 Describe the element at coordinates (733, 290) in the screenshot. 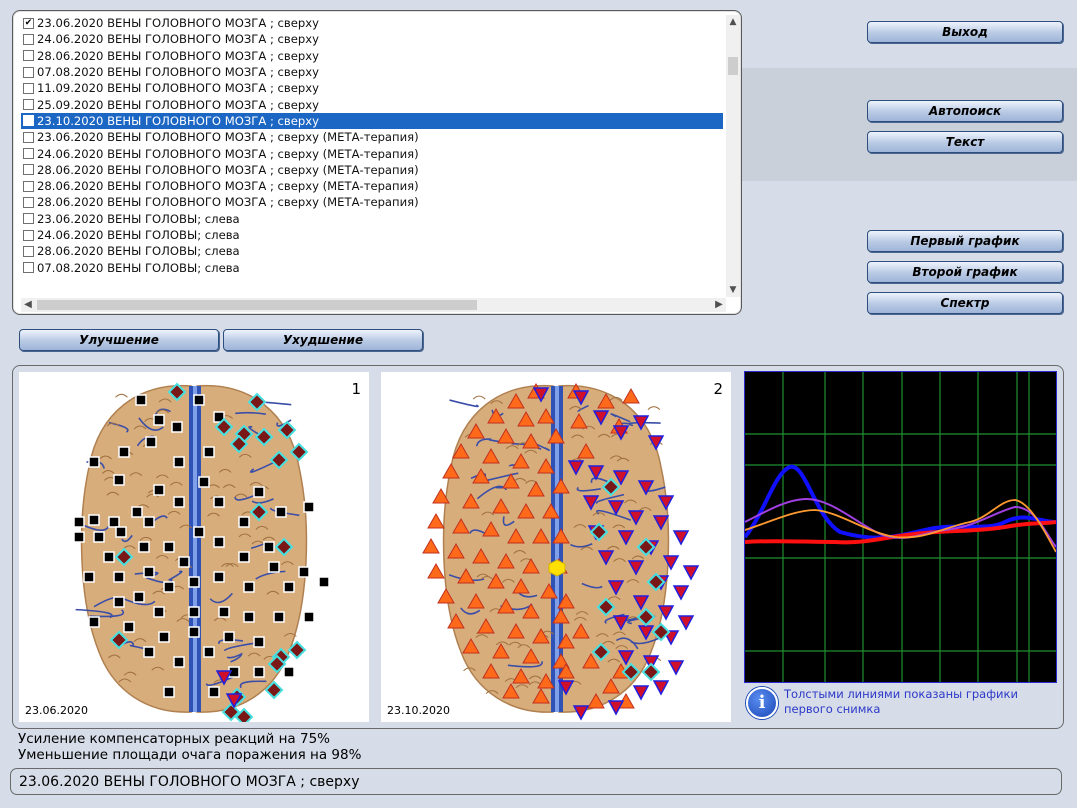

I see `scroll-down-icon: ▼` at that location.